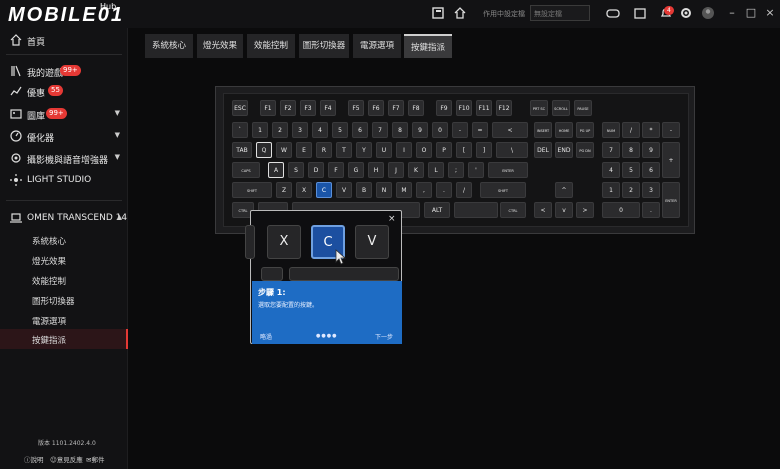  Describe the element at coordinates (384, 336) in the screenshot. I see `next-button: 下一步` at that location.